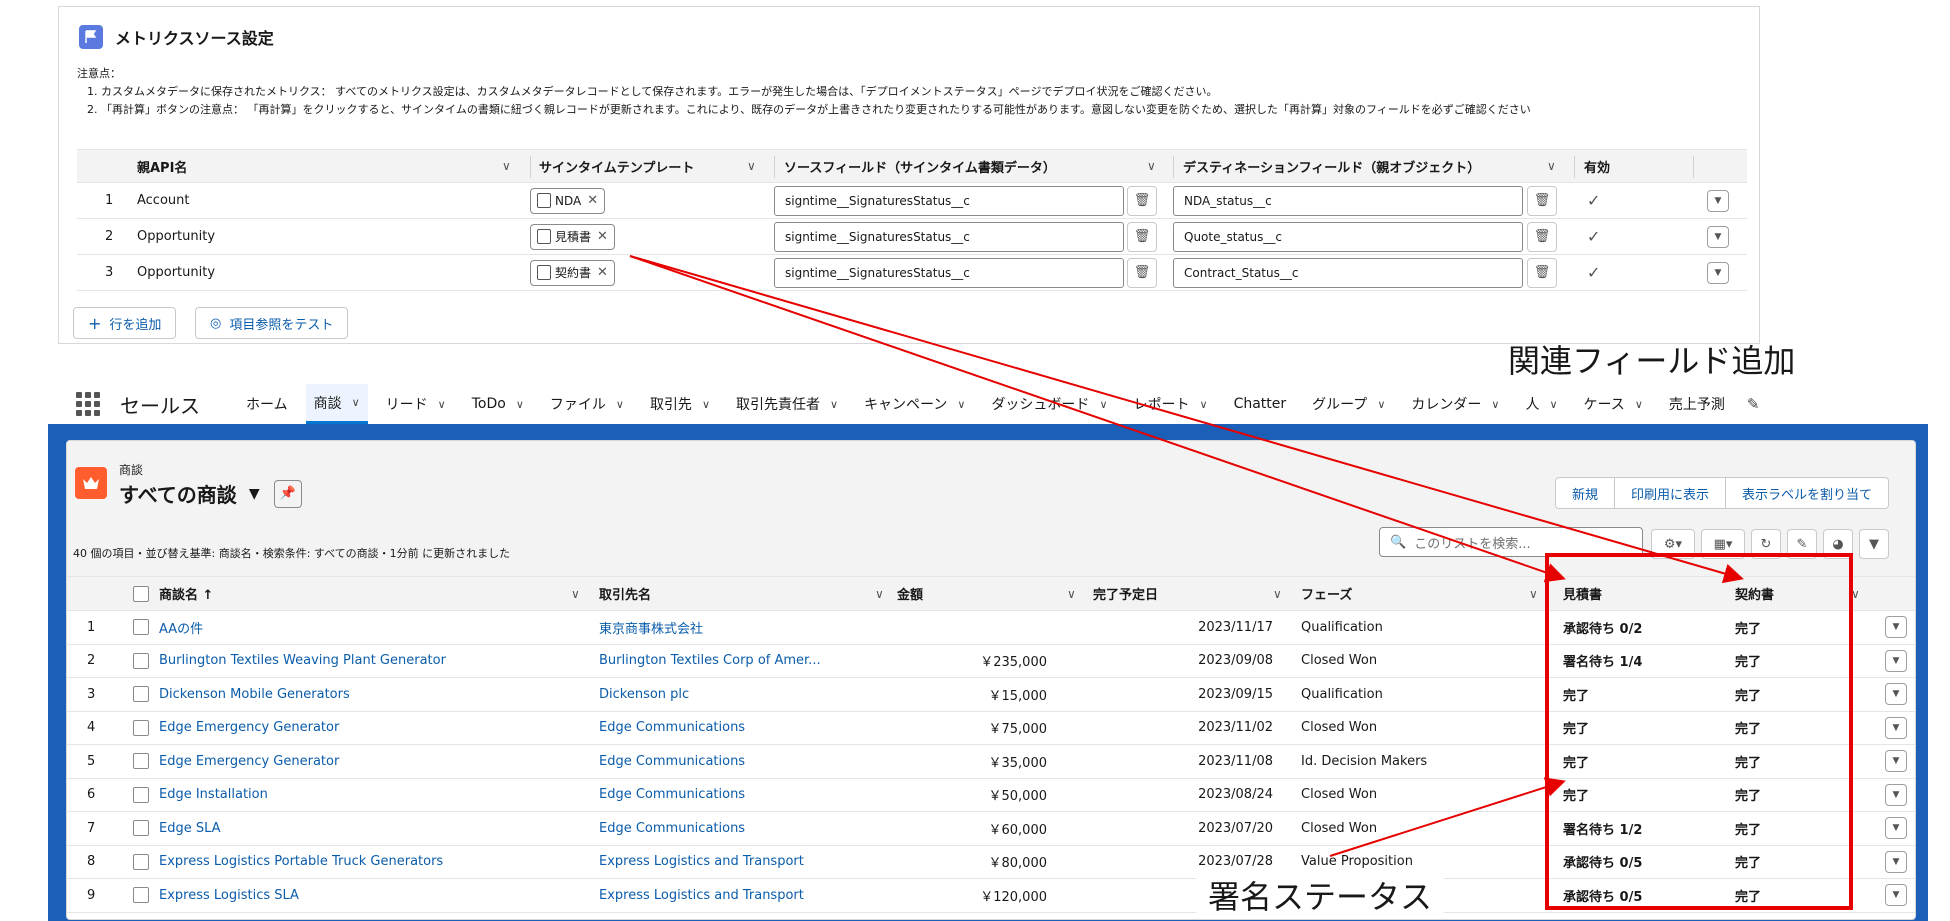 This screenshot has height=921, width=1950. Describe the element at coordinates (1447, 817) in the screenshot. I see `arrow-sign-status` at that location.